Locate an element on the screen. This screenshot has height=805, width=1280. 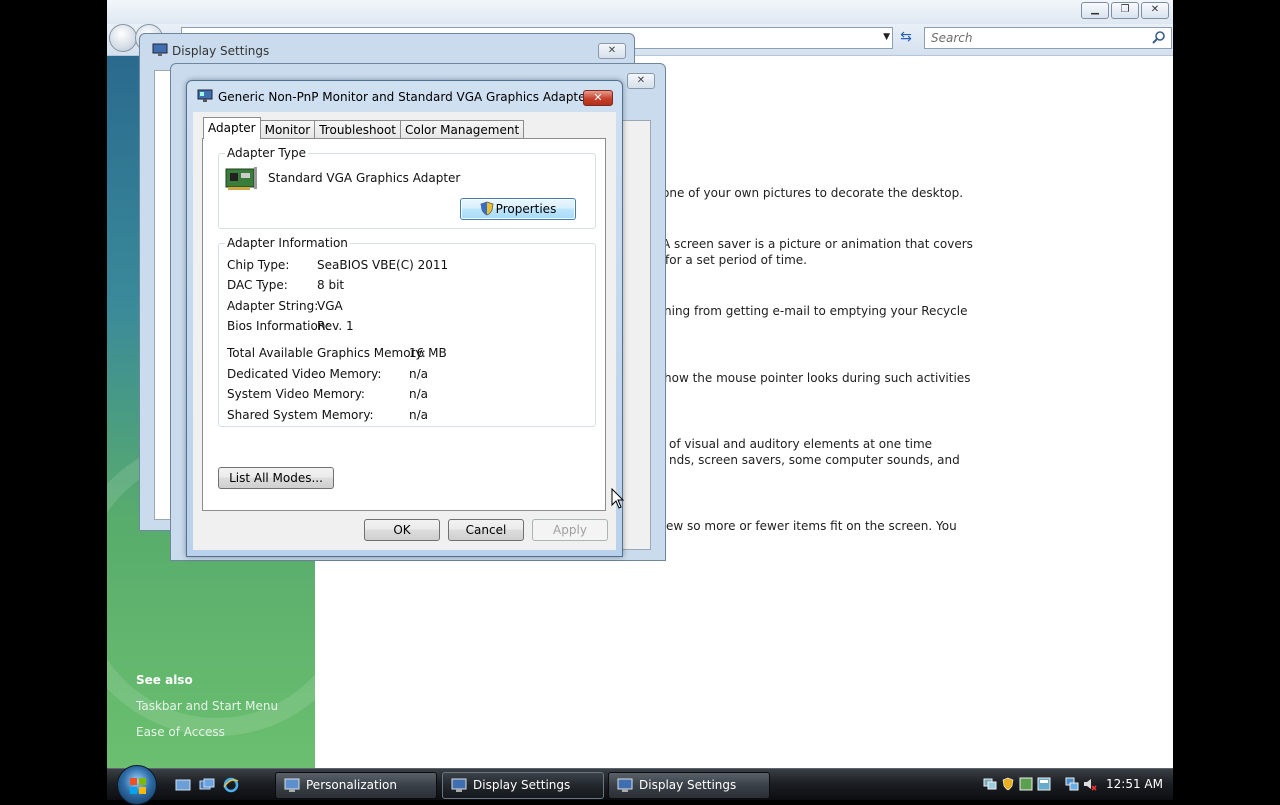
volume-muted-icon is located at coordinates (1090, 784).